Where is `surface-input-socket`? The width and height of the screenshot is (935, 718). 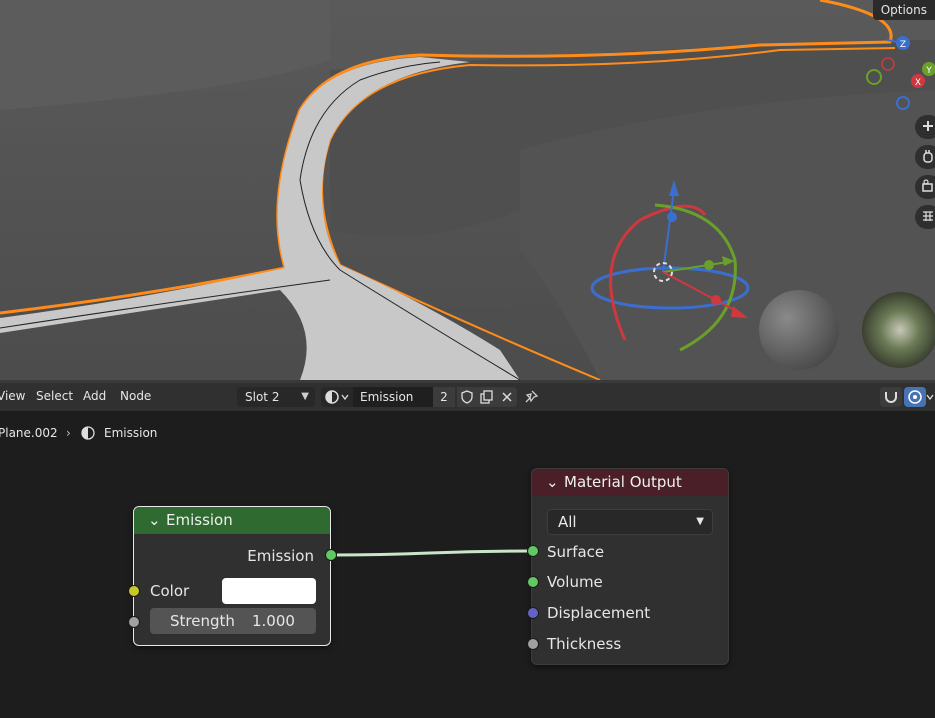 surface-input-socket is located at coordinates (533, 551).